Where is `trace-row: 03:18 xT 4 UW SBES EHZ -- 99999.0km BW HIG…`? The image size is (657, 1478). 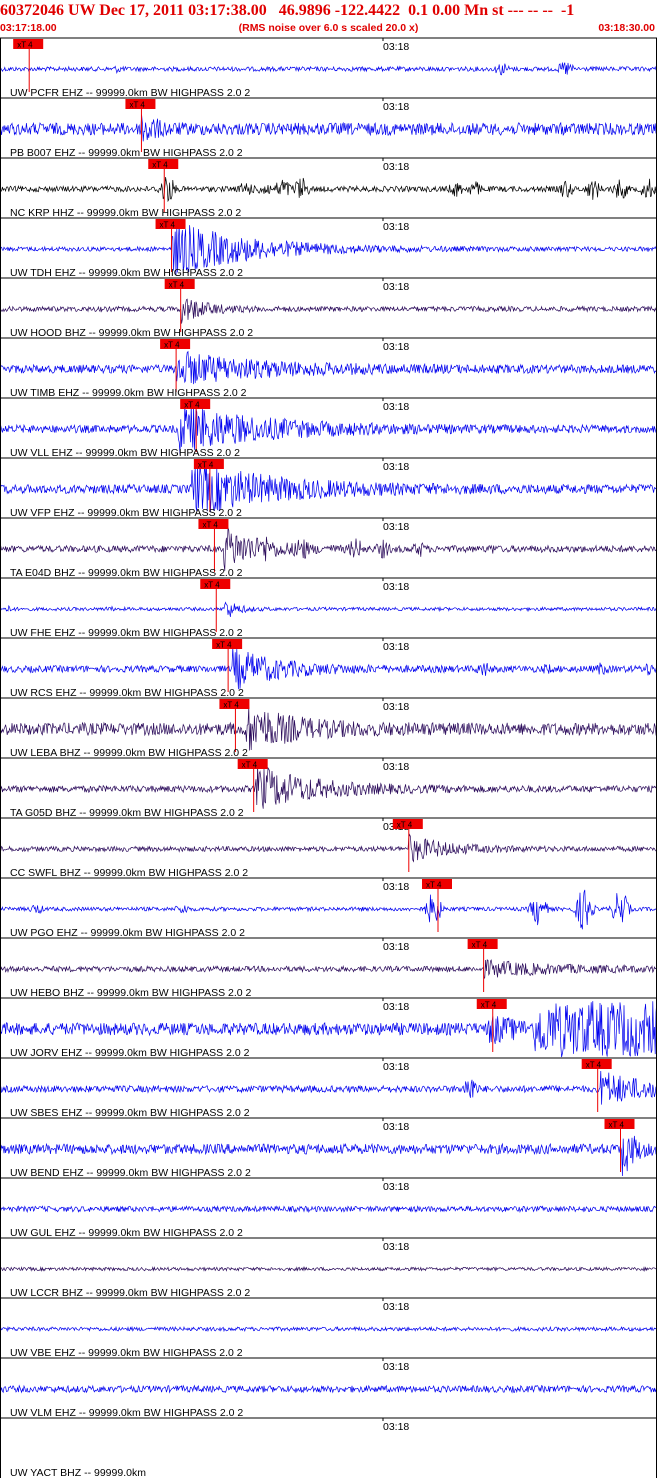 trace-row: 03:18 xT 4 UW SBES EHZ -- 99999.0km BW HIG… is located at coordinates (328, 1088).